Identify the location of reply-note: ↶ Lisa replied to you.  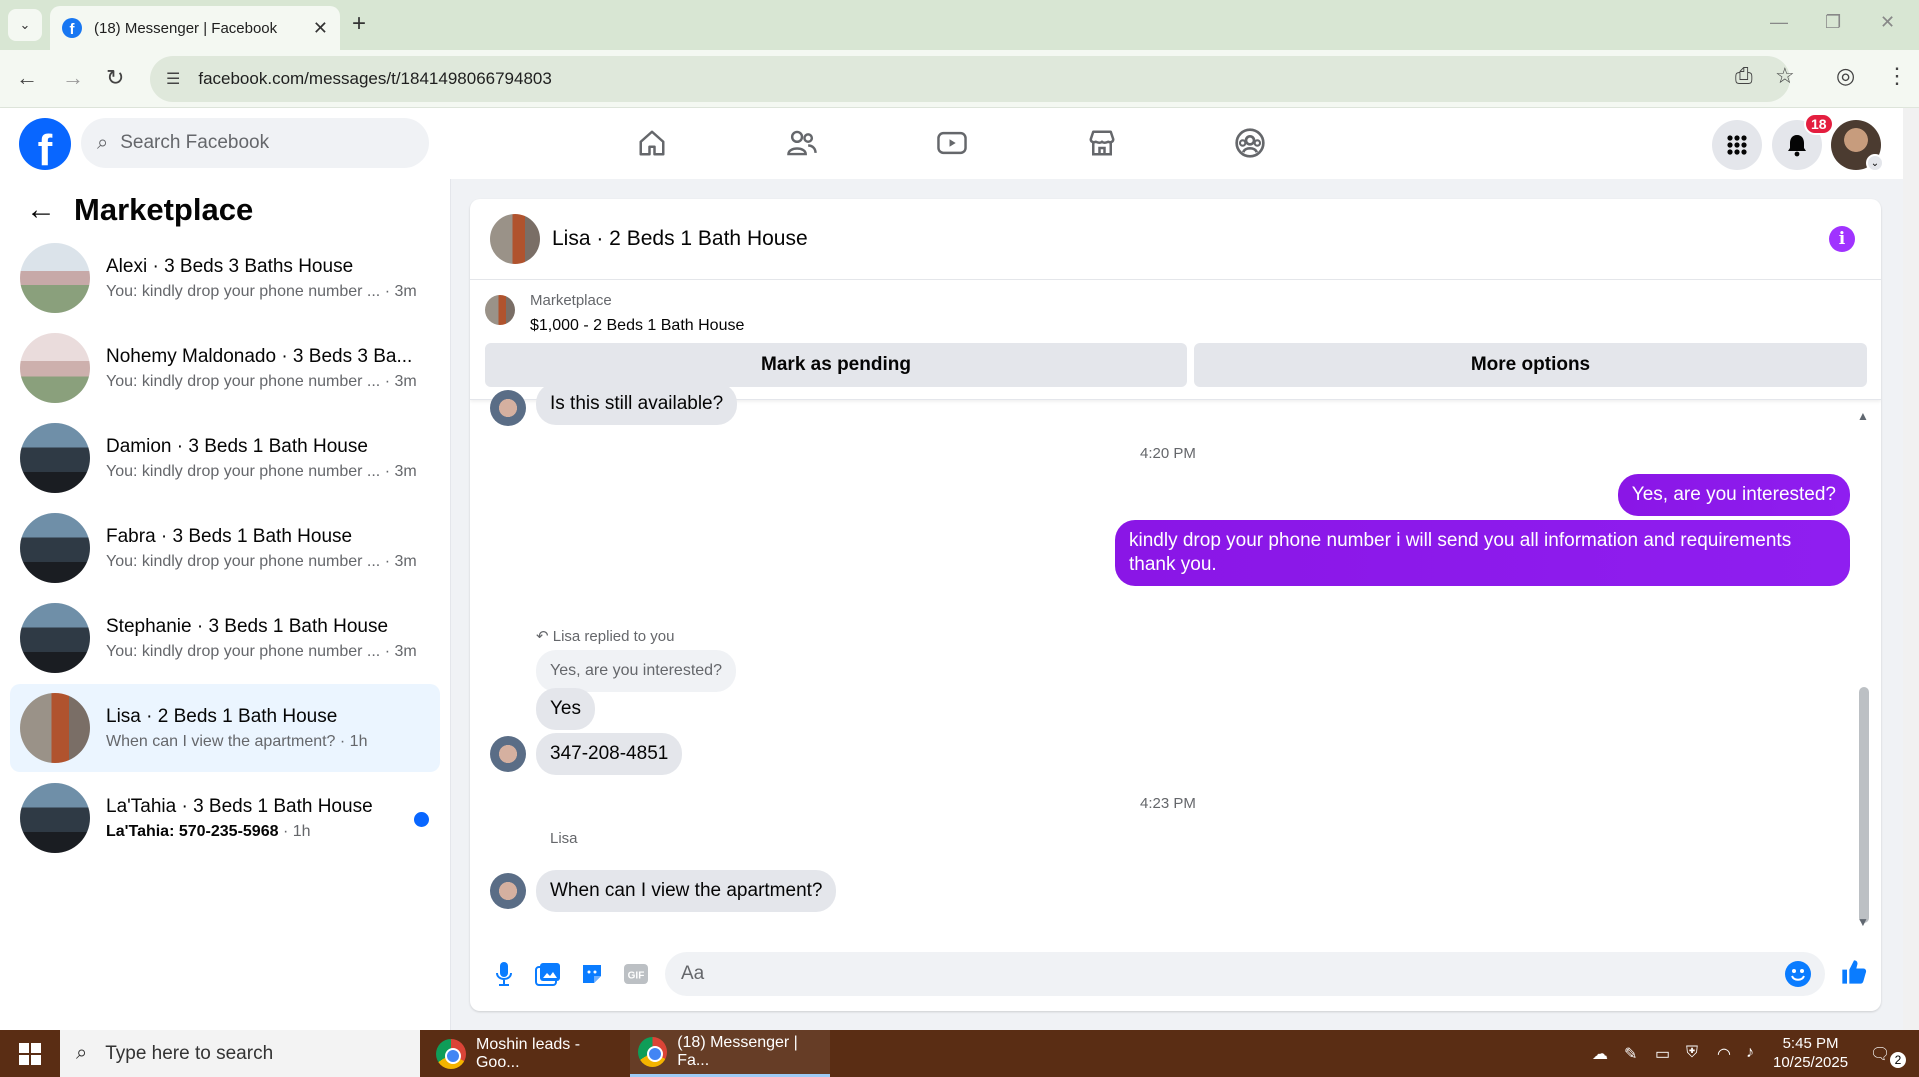
(605, 636).